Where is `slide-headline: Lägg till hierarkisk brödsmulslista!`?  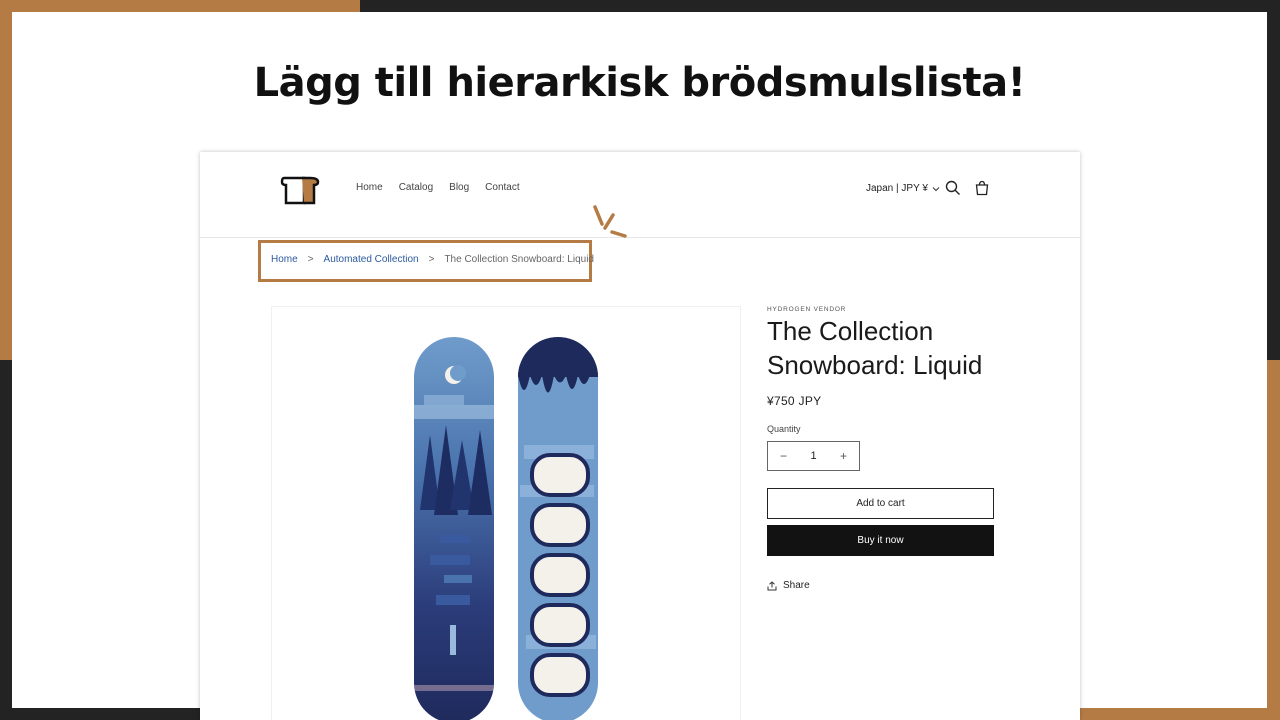 slide-headline: Lägg till hierarkisk brödsmulslista! is located at coordinates (639, 83).